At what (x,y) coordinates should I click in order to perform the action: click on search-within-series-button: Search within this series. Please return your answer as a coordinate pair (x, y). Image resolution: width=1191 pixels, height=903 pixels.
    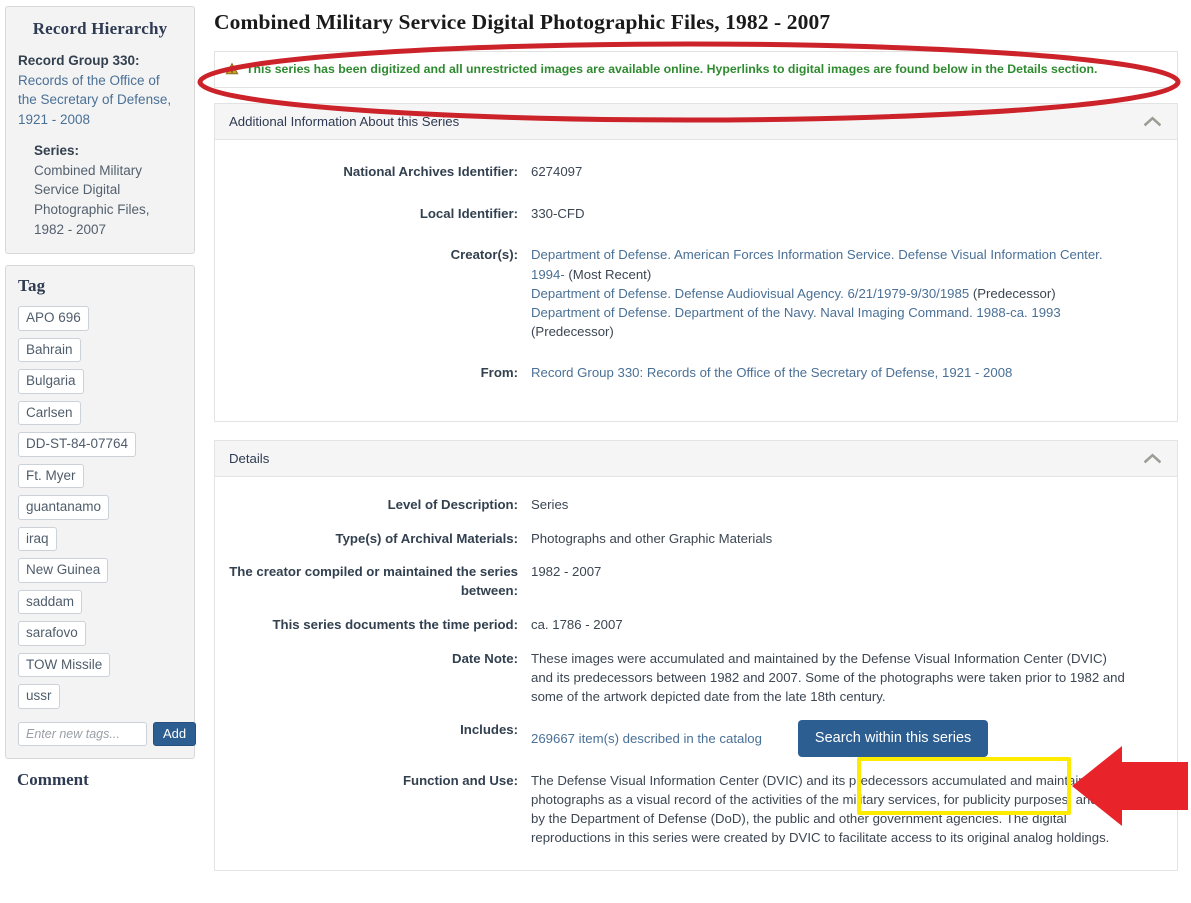
    Looking at the image, I should click on (893, 738).